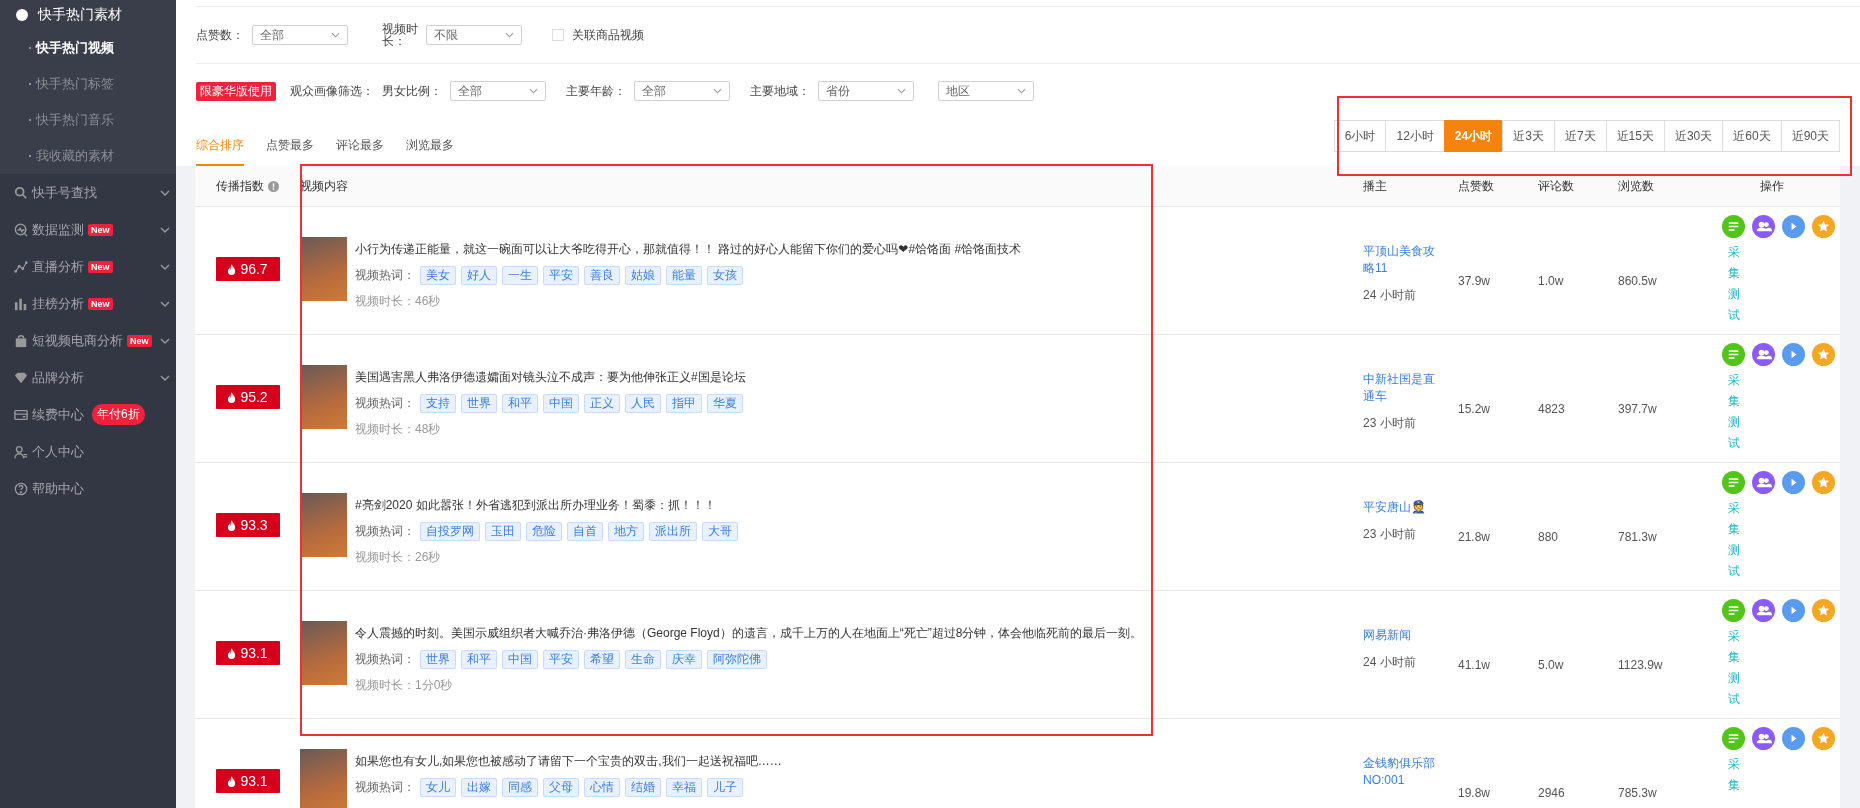 The image size is (1860, 808). I want to click on checkbox, so click(558, 35).